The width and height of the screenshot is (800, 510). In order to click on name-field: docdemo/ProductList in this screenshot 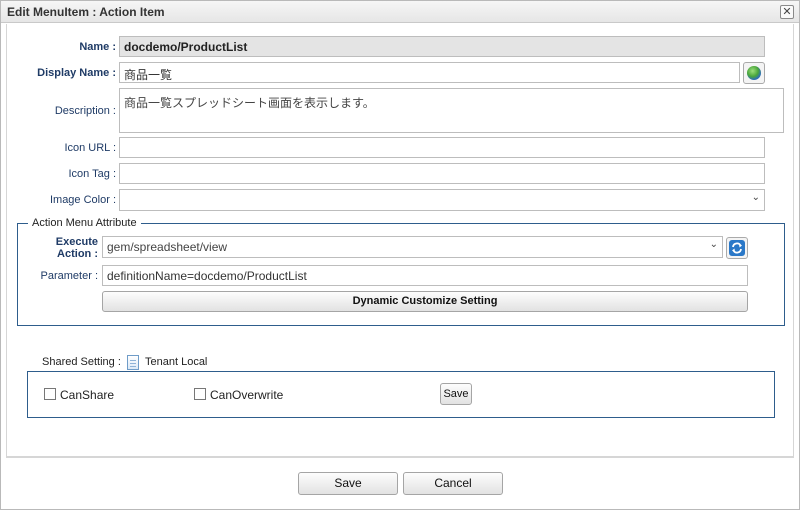, I will do `click(442, 46)`.